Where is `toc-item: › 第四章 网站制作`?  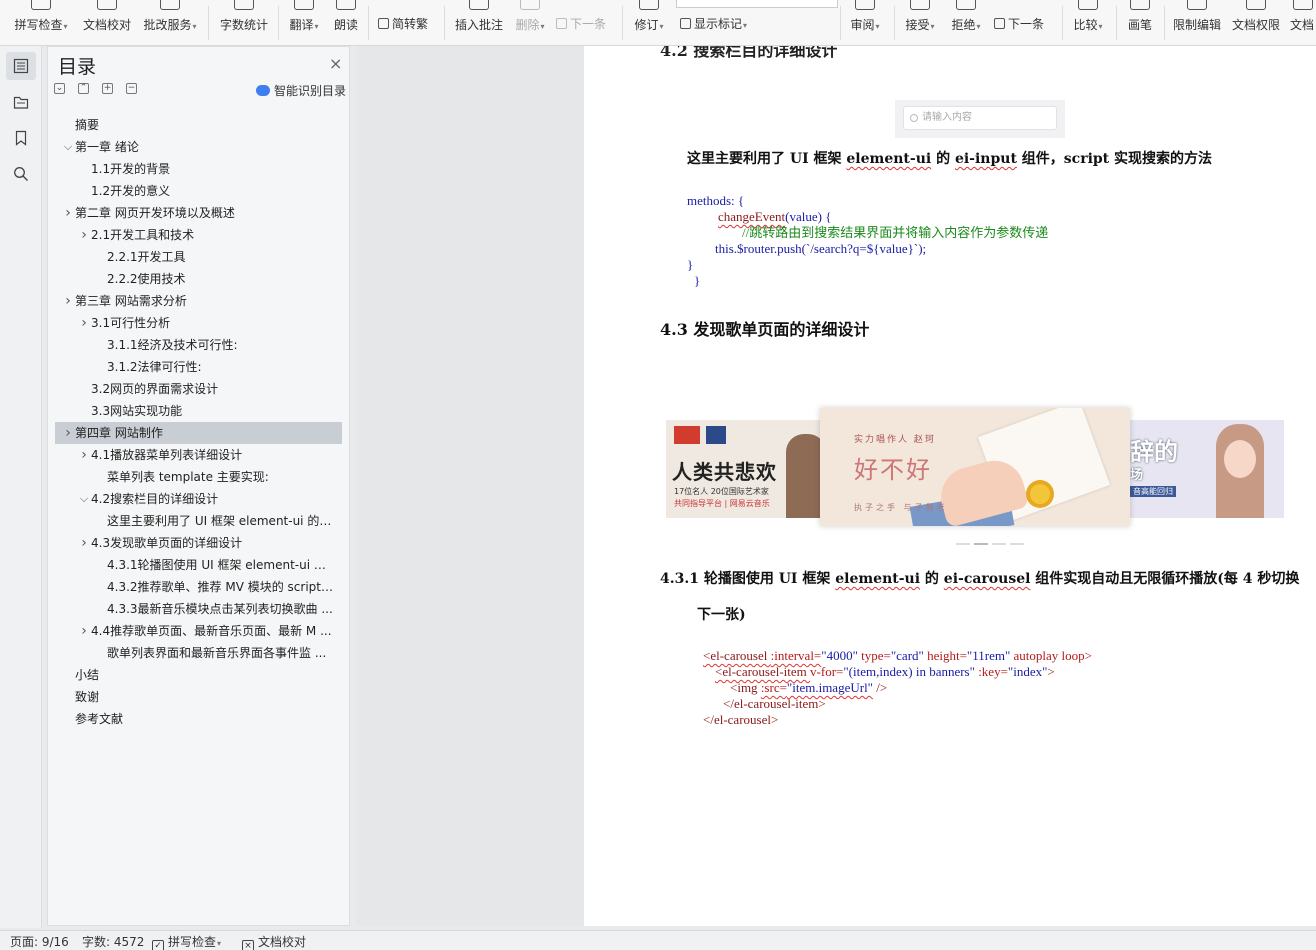
toc-item: › 第四章 网站制作 is located at coordinates (198, 433).